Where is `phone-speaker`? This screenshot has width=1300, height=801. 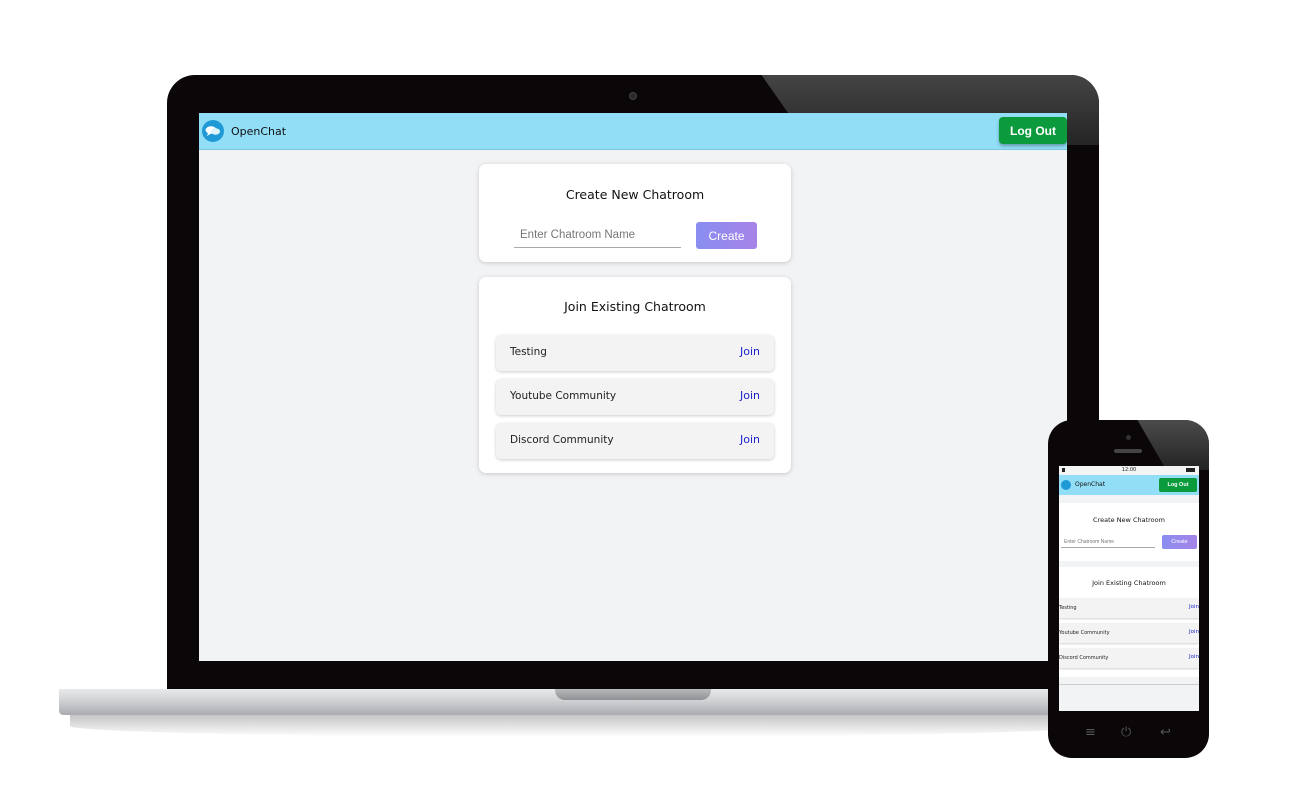
phone-speaker is located at coordinates (1128, 451).